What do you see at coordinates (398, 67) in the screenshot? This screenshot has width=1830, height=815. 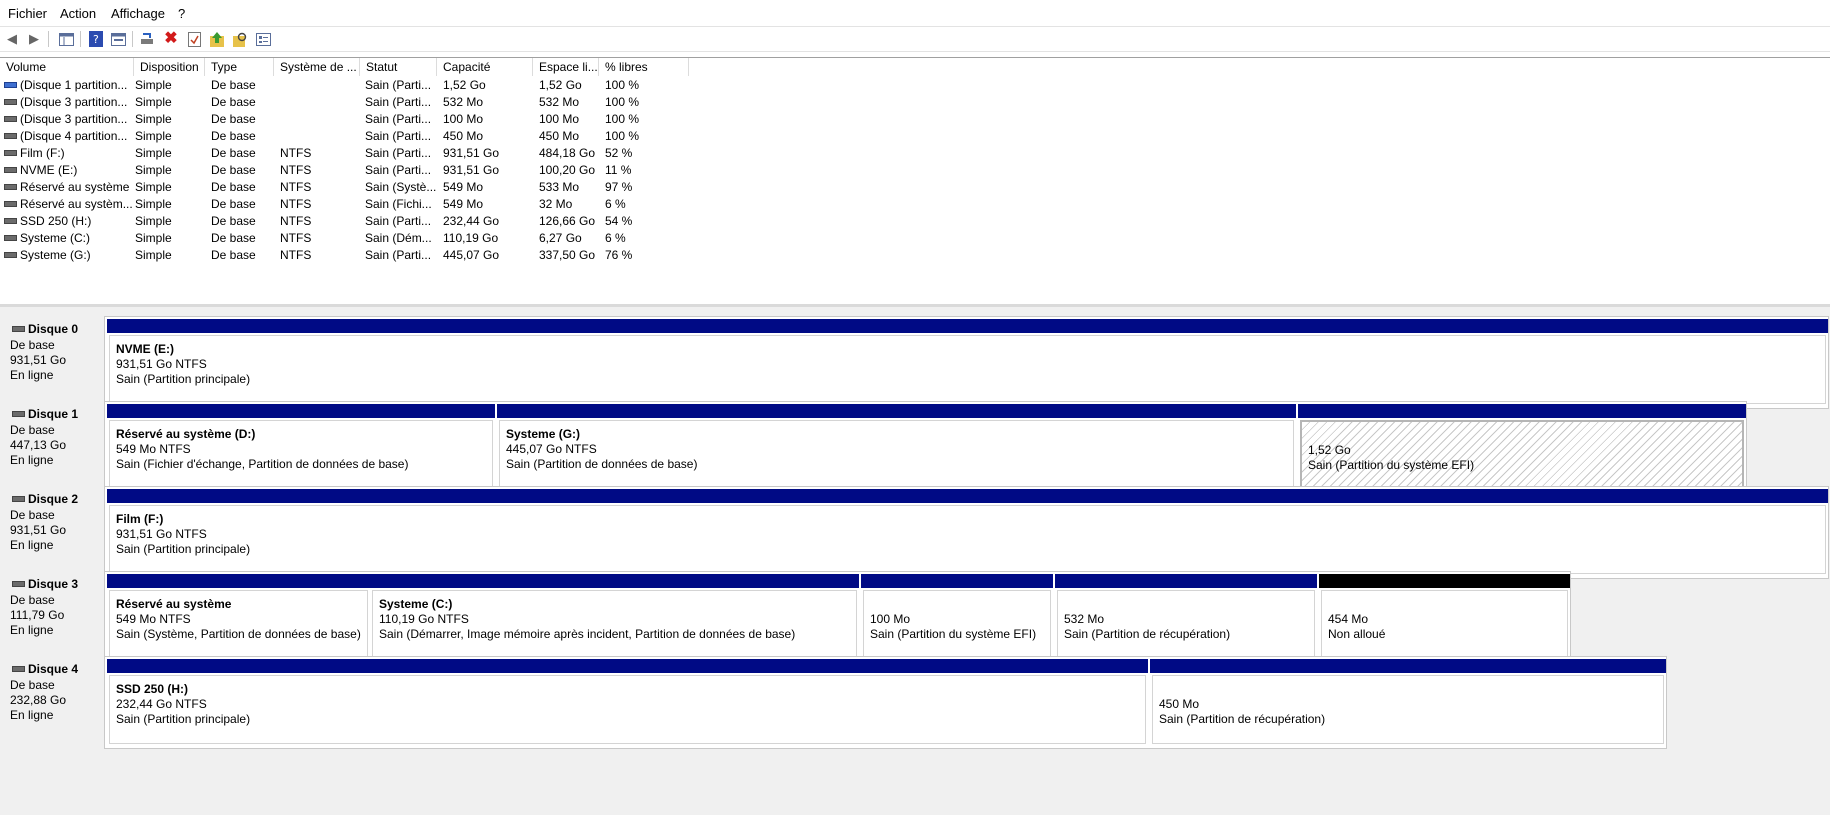 I see `column-statut: Statut` at bounding box center [398, 67].